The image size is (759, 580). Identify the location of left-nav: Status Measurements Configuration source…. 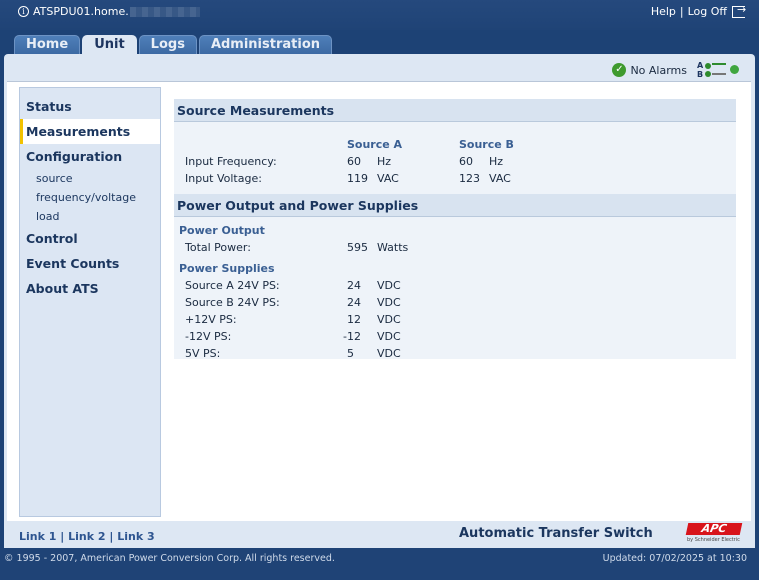
(90, 302).